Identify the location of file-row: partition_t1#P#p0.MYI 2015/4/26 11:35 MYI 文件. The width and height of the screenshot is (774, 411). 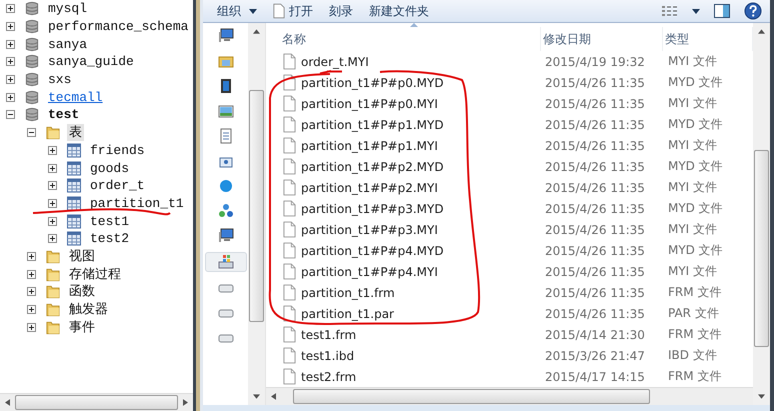
(509, 103).